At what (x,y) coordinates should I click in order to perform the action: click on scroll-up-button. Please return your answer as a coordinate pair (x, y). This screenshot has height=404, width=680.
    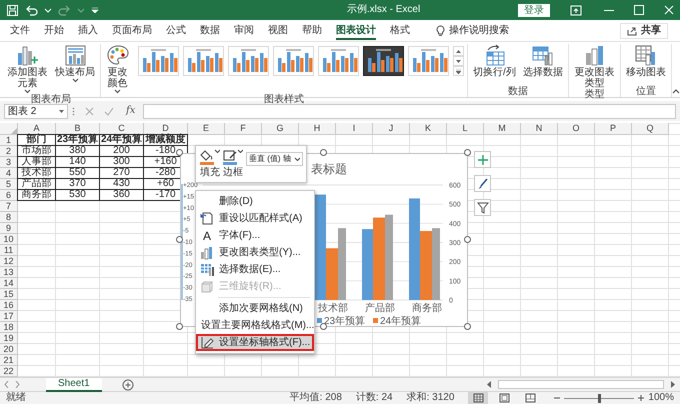
    Looking at the image, I should click on (458, 51).